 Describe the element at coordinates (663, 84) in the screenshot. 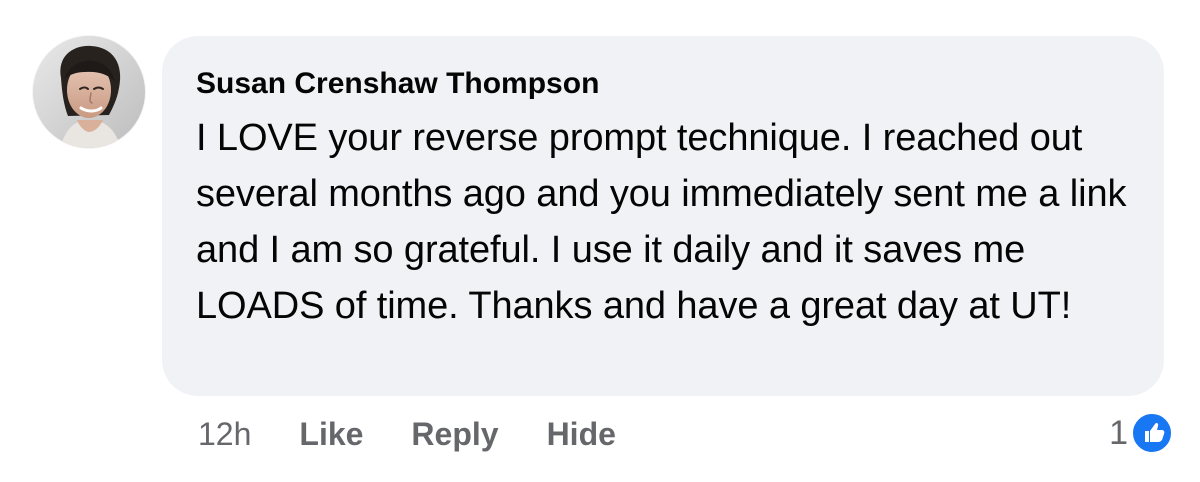

I see `comment-author: Susan Crenshaw Thompson` at that location.